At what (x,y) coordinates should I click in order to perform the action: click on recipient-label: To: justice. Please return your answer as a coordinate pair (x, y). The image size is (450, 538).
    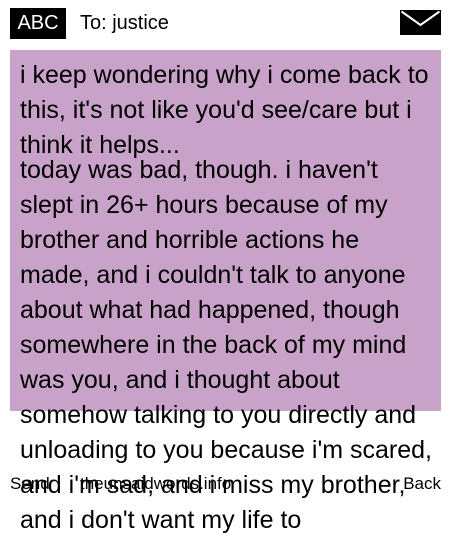
    Looking at the image, I should click on (124, 23).